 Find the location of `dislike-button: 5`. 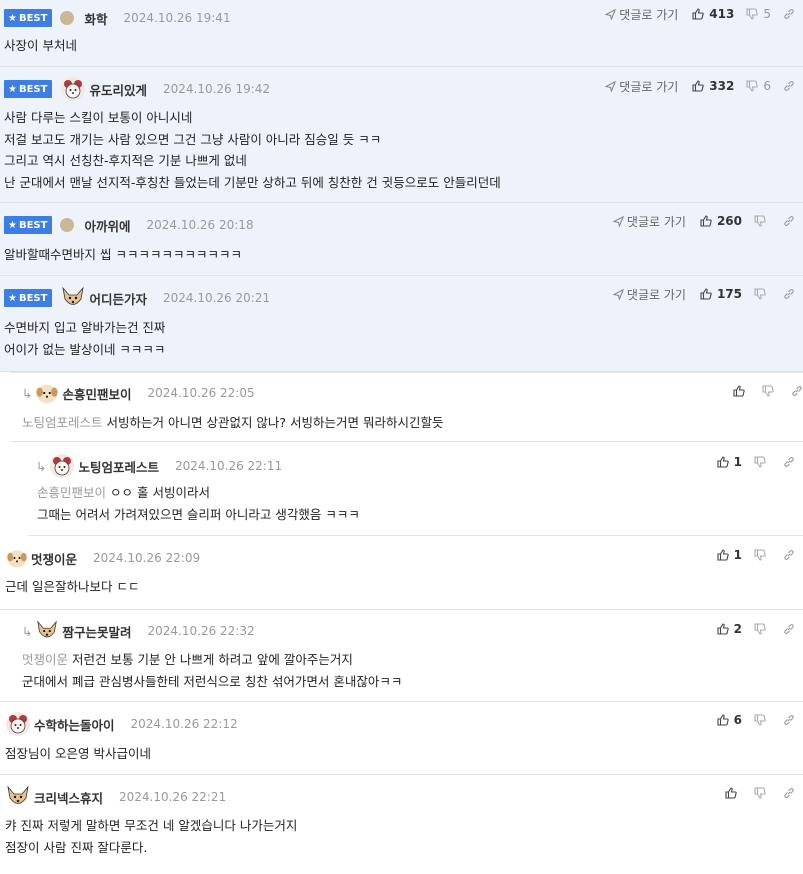

dislike-button: 5 is located at coordinates (758, 14).